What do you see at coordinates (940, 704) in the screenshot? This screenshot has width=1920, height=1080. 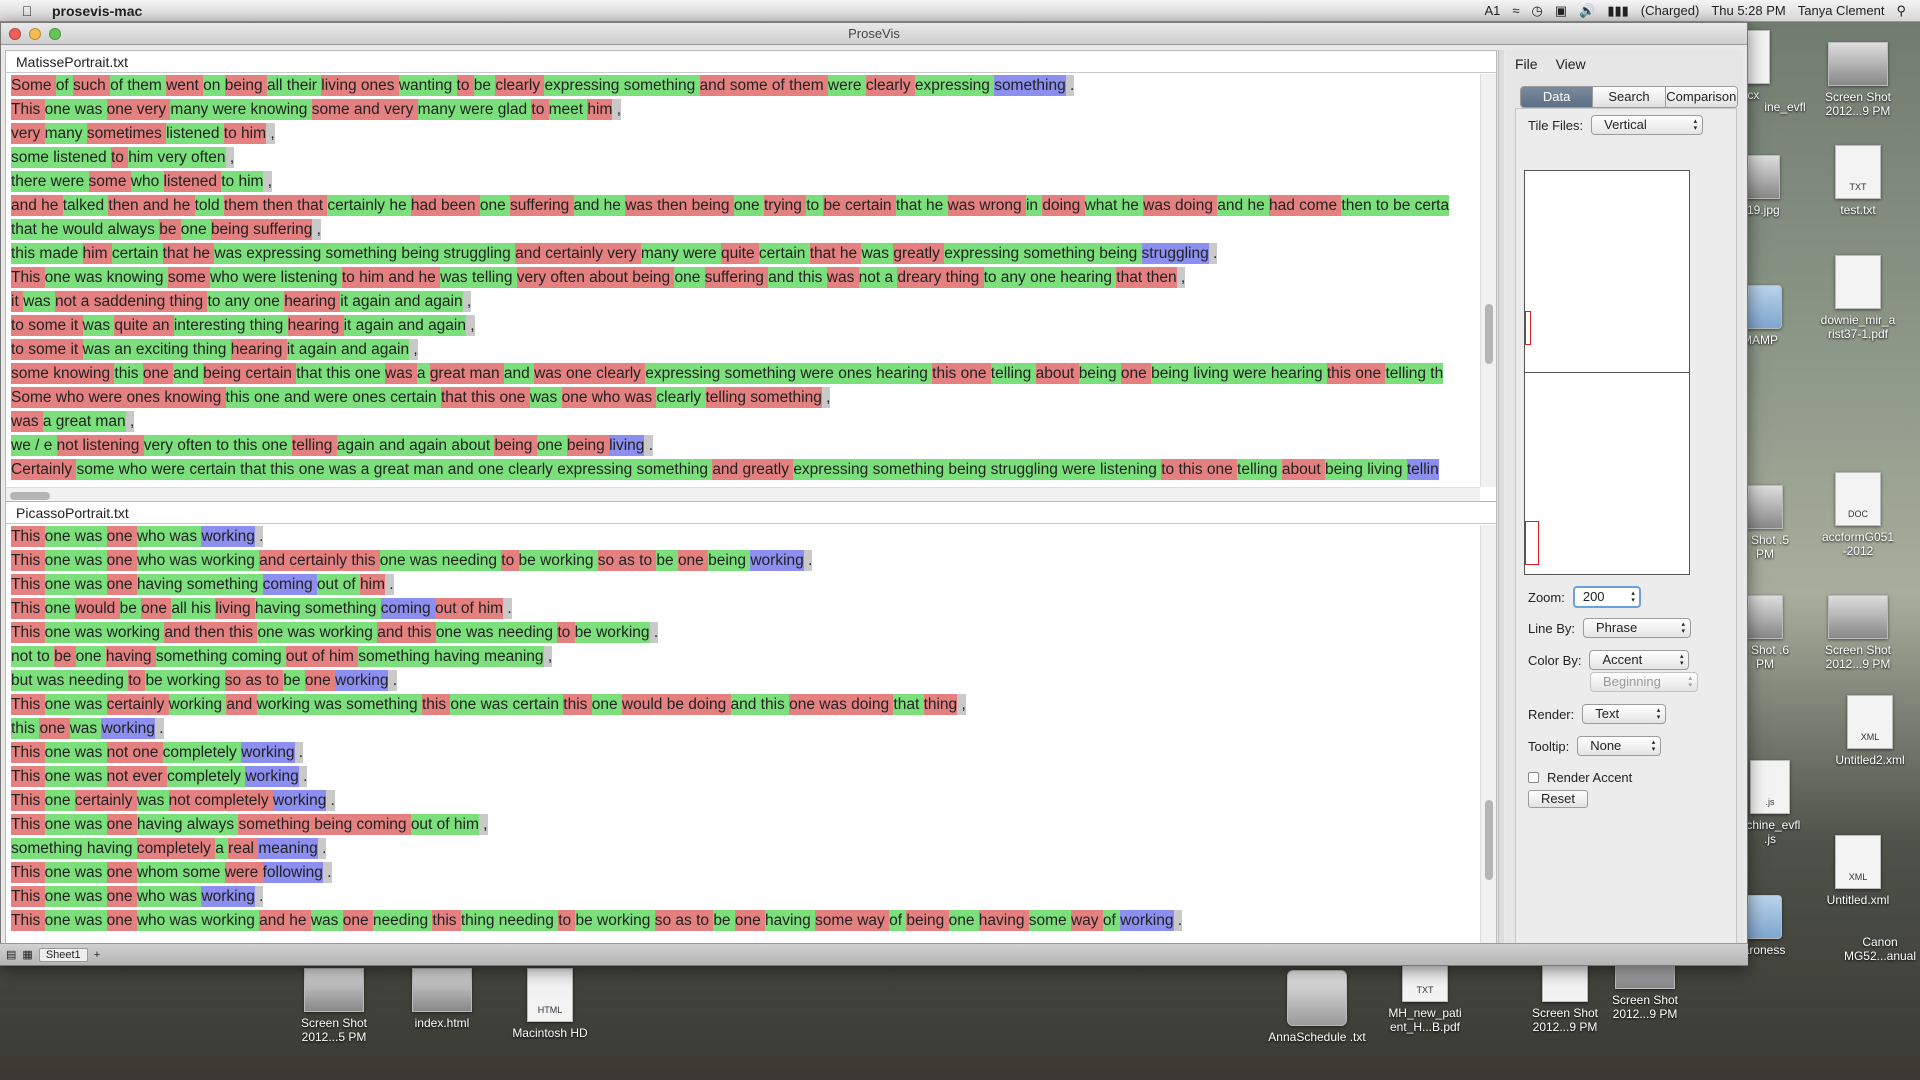 I see `text-token: thing` at bounding box center [940, 704].